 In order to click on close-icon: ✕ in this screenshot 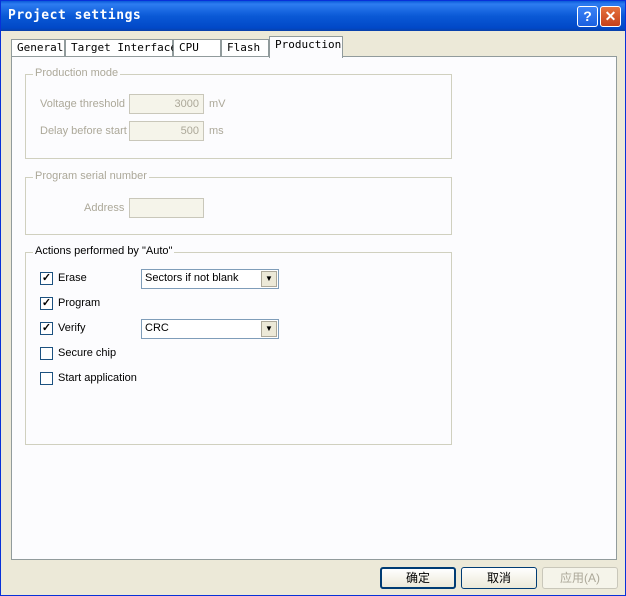, I will do `click(610, 16)`.